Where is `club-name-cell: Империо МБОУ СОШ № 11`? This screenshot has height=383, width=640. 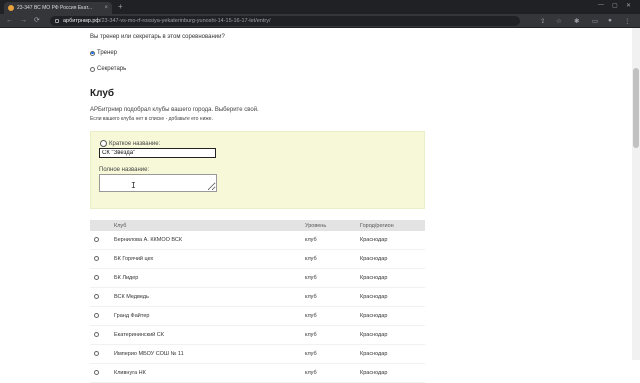 club-name-cell: Империо МБОУ СОШ № 11 is located at coordinates (149, 354).